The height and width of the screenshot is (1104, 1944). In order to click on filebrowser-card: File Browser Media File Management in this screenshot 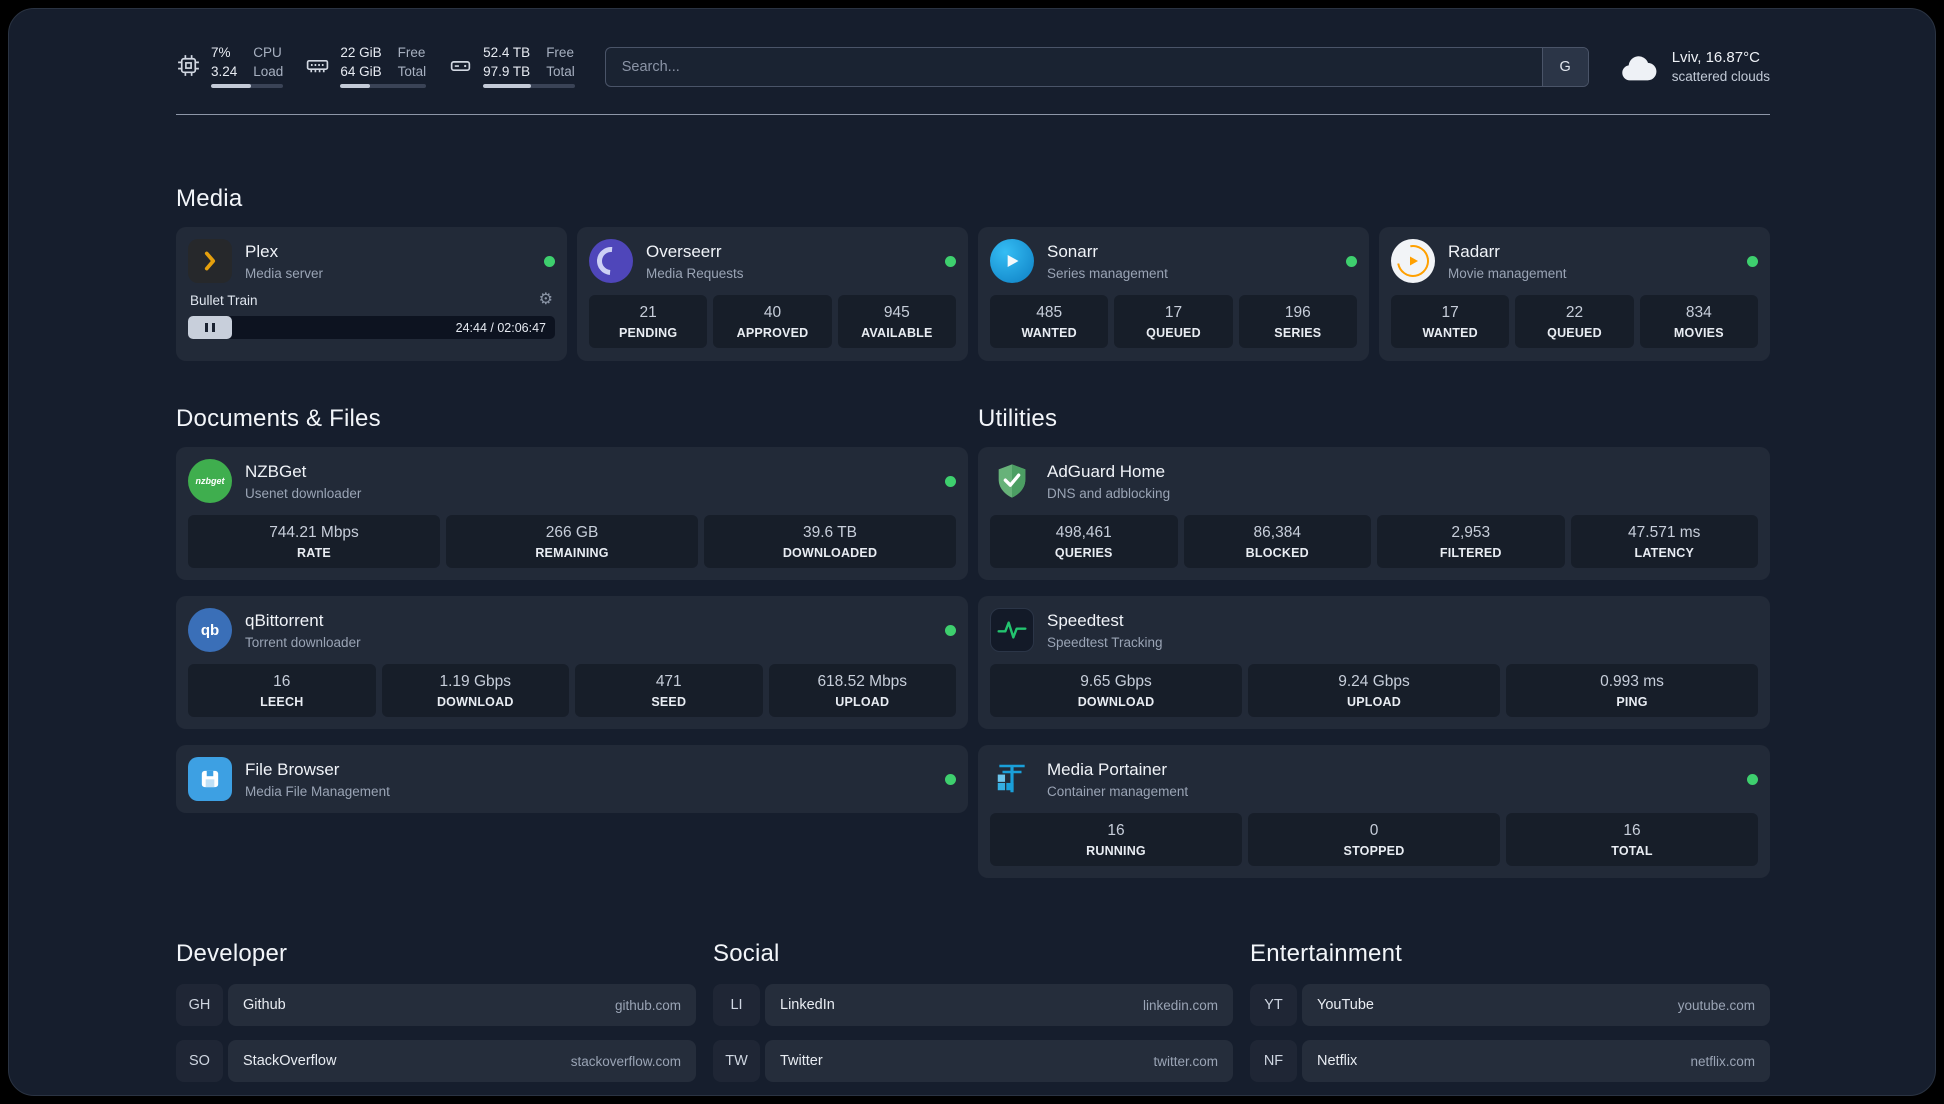, I will do `click(572, 779)`.